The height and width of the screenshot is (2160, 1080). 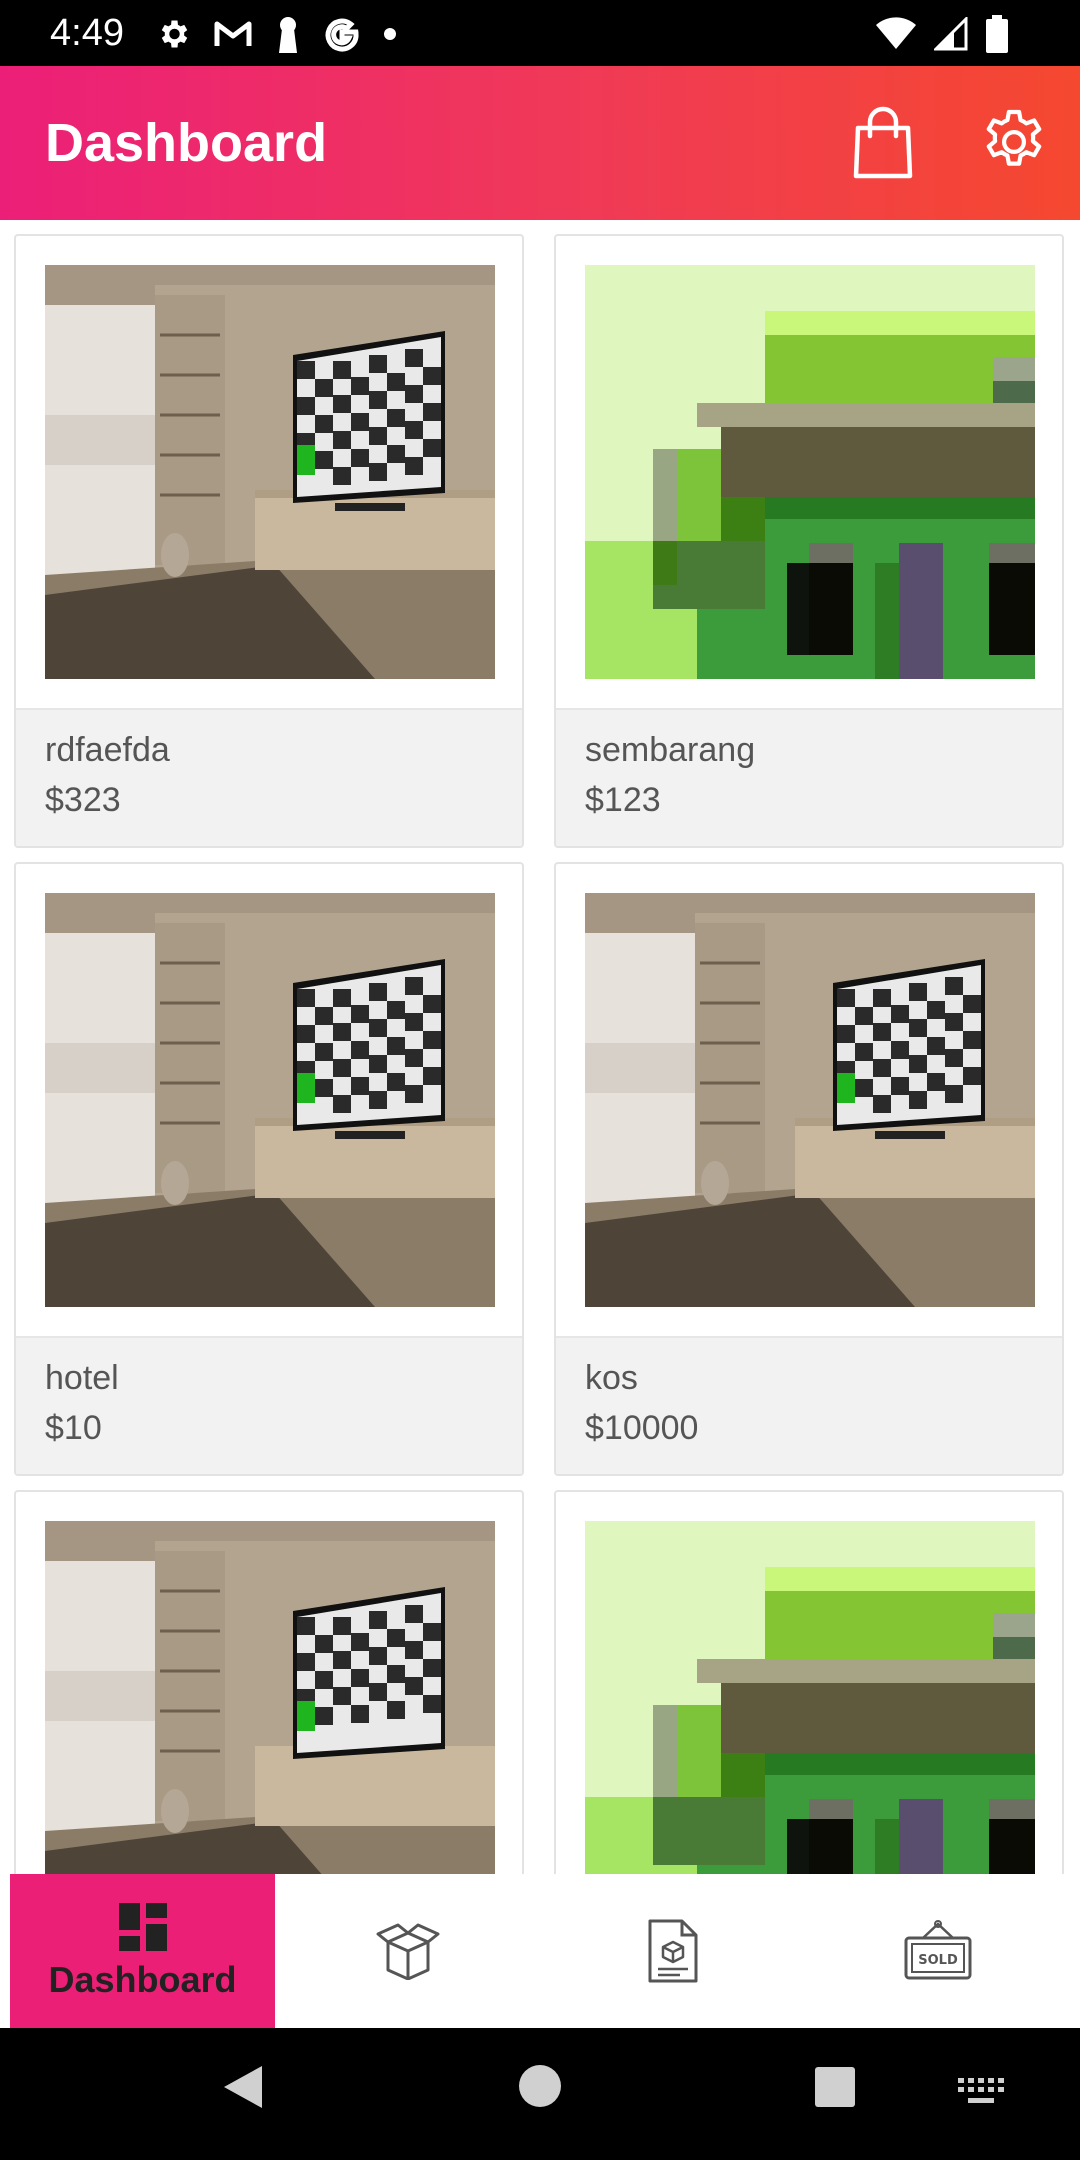 What do you see at coordinates (142, 1927) in the screenshot?
I see `dashboard-icon` at bounding box center [142, 1927].